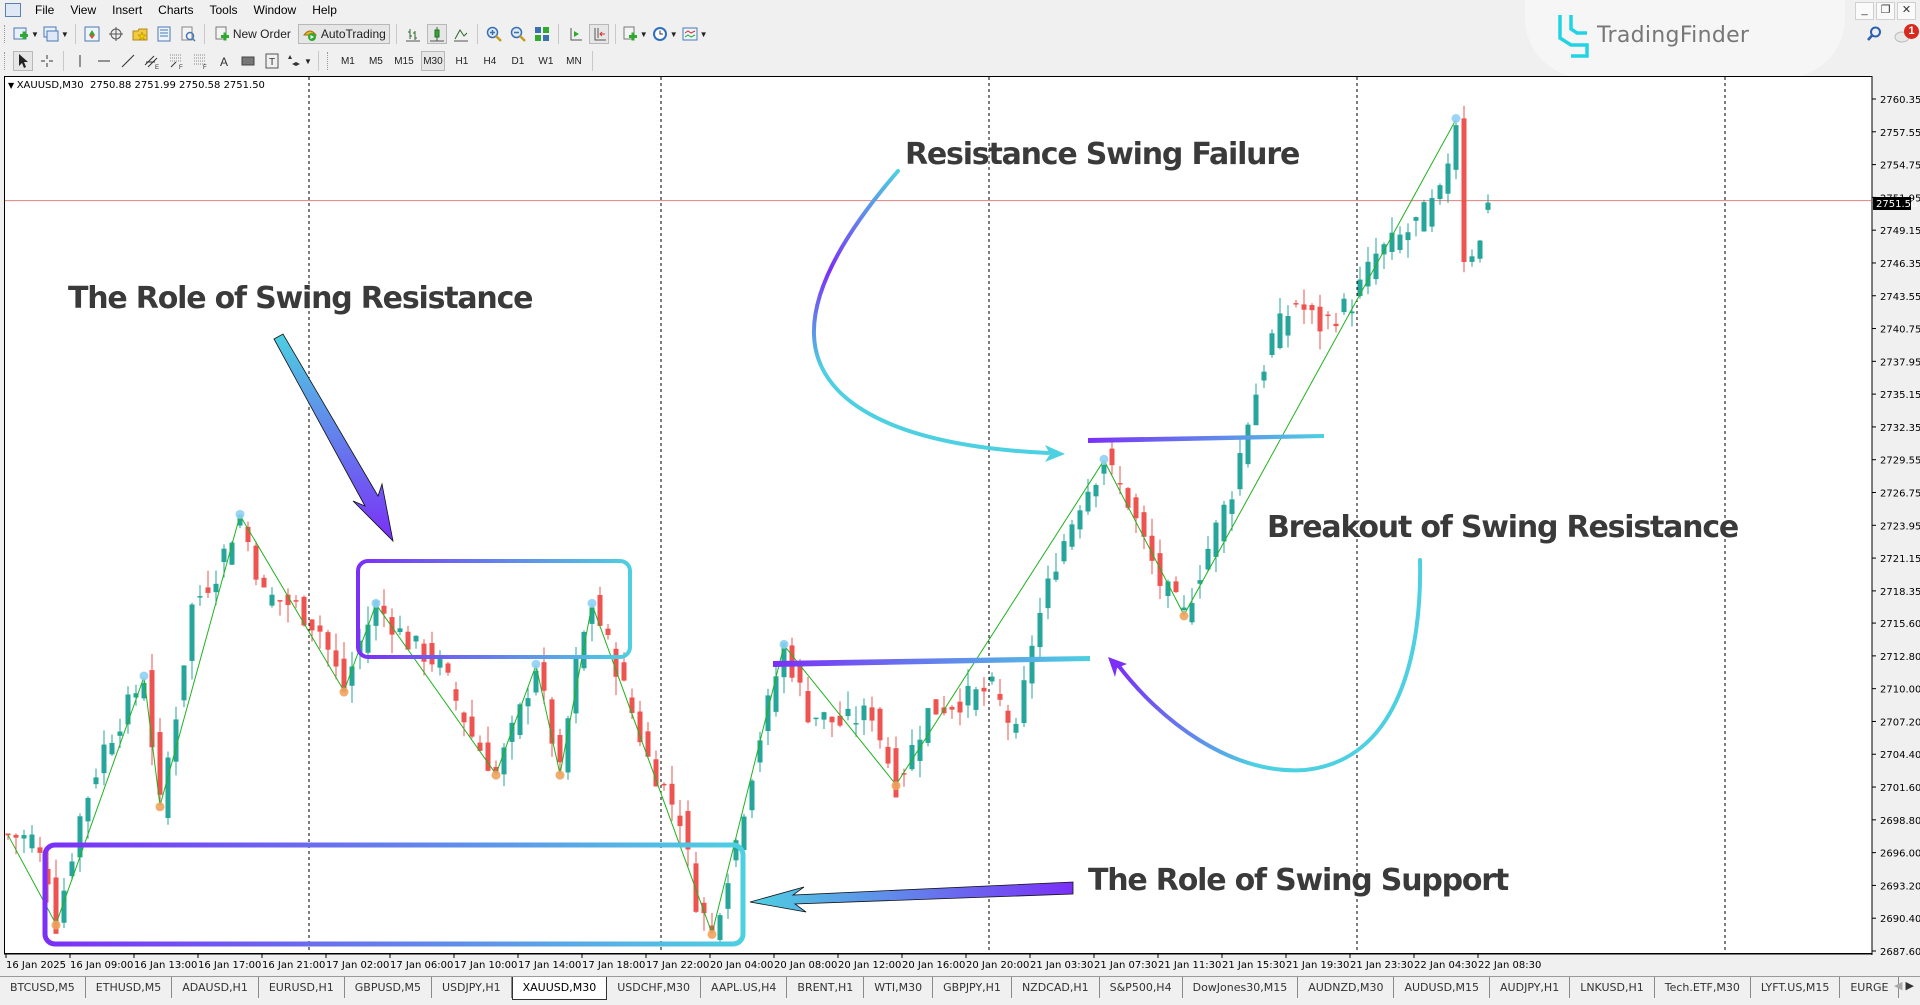 The image size is (1920, 1005). I want to click on tab-wti-m30: WTI,M30, so click(899, 987).